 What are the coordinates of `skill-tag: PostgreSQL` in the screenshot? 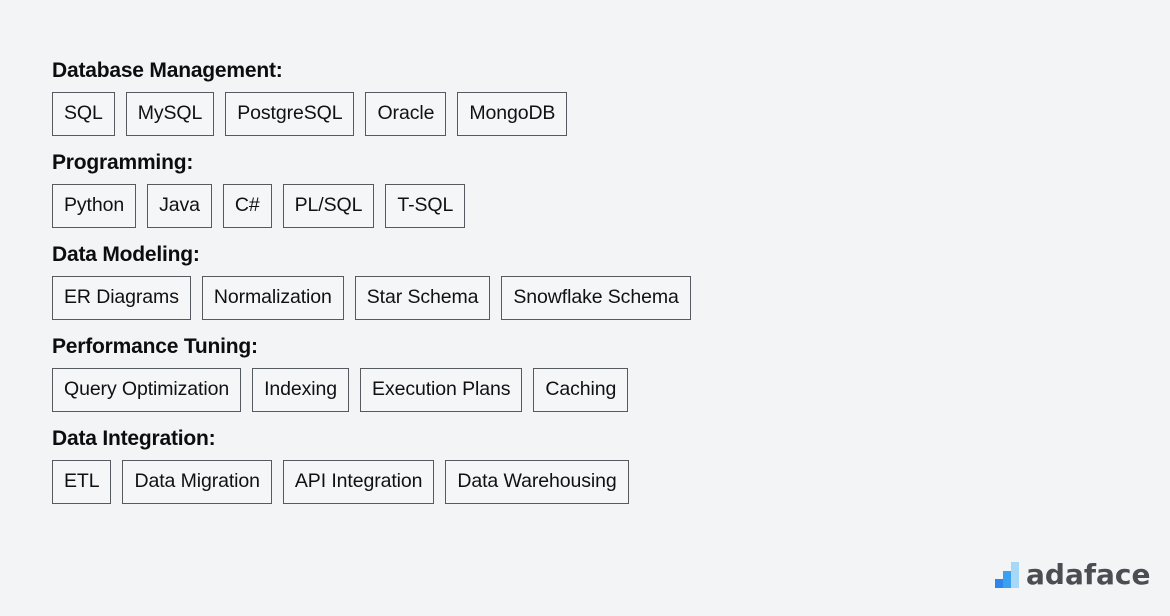 It's located at (290, 114).